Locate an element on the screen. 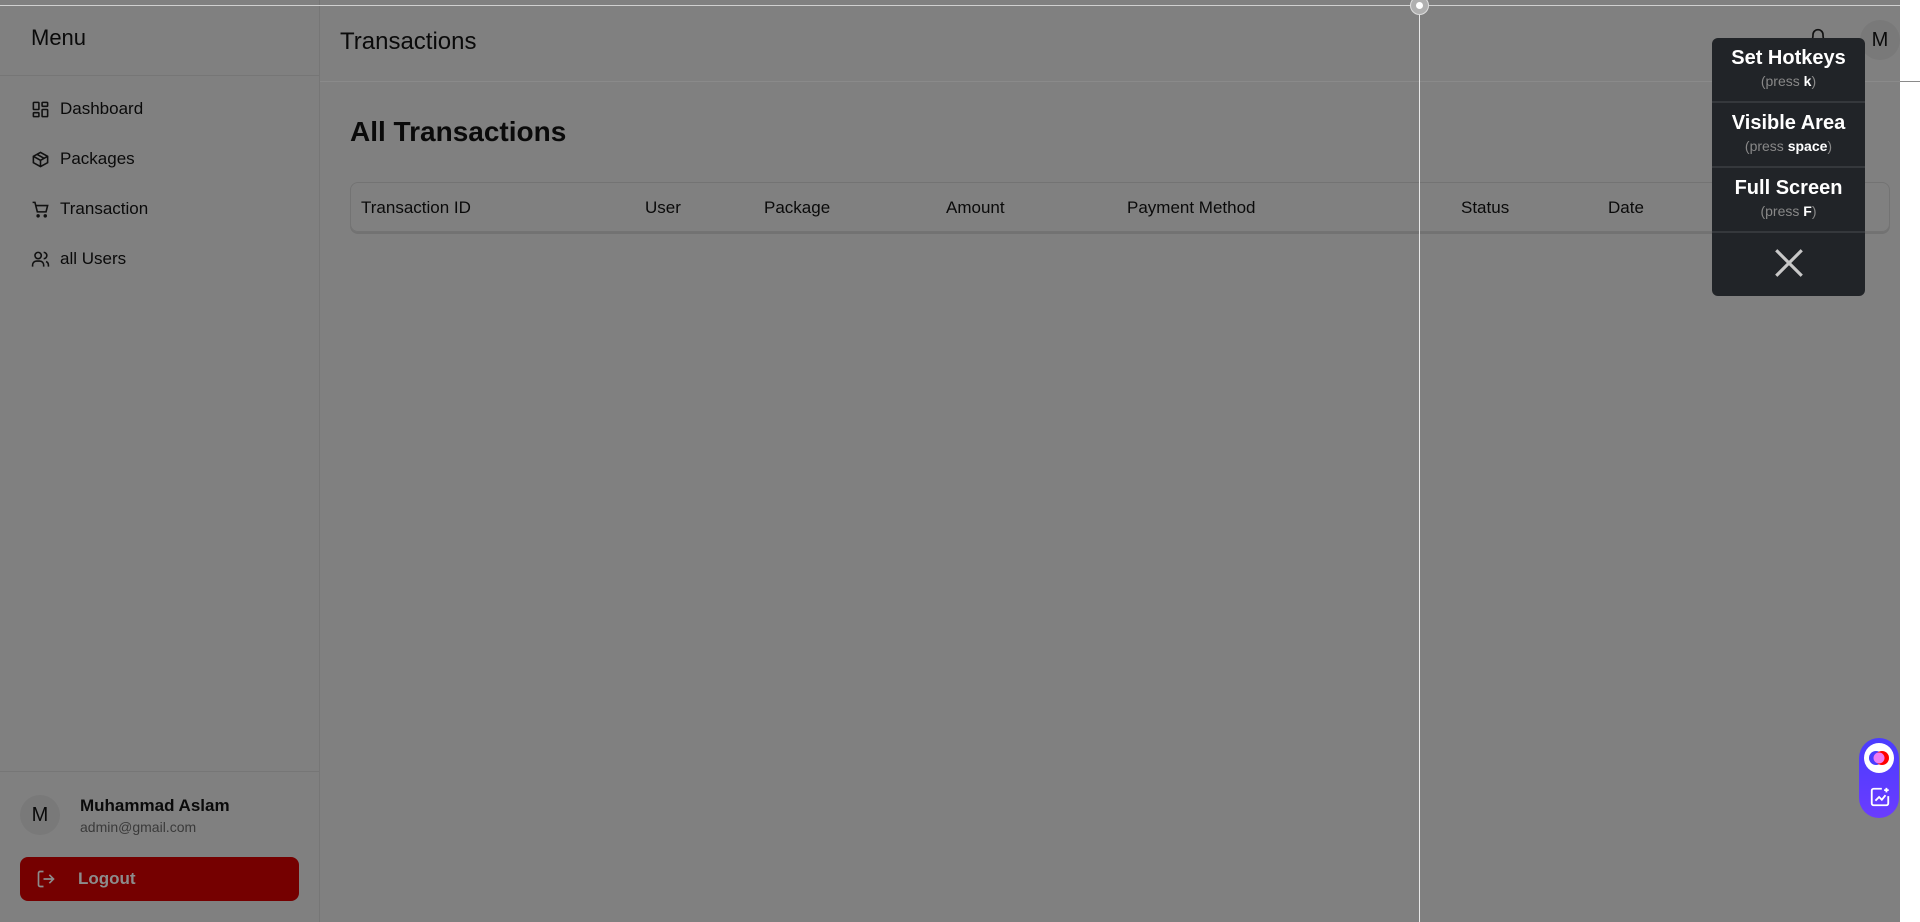  sidebar-item-label: Packages is located at coordinates (97, 158).